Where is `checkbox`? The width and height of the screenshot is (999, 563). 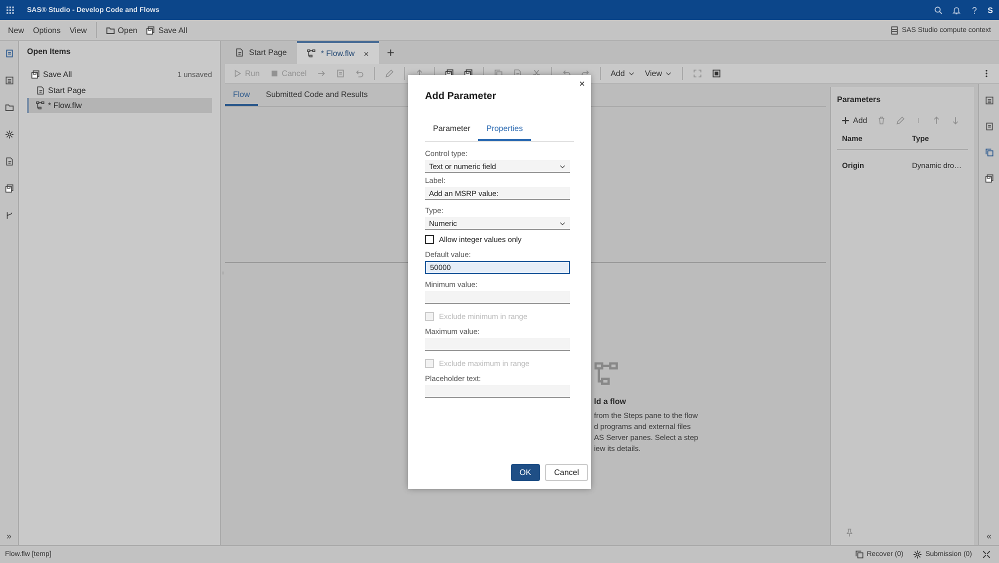 checkbox is located at coordinates (429, 239).